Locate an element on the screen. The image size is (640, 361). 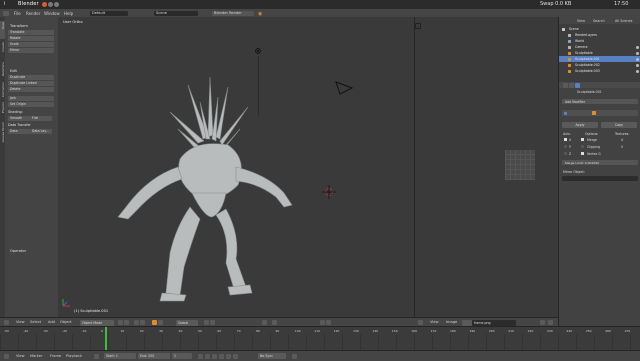
menu-add: Add is located at coordinates (51, 322).